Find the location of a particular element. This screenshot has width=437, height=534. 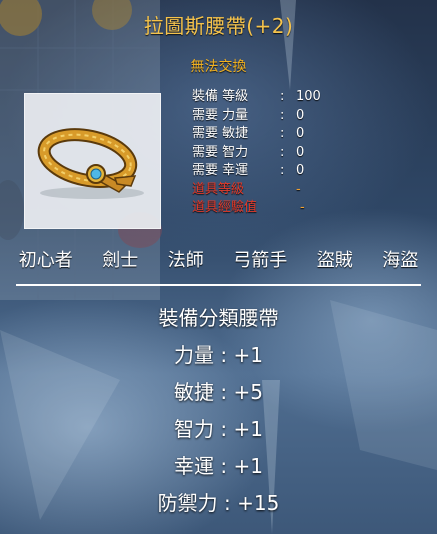

req-label: 道具等級 is located at coordinates (218, 189).